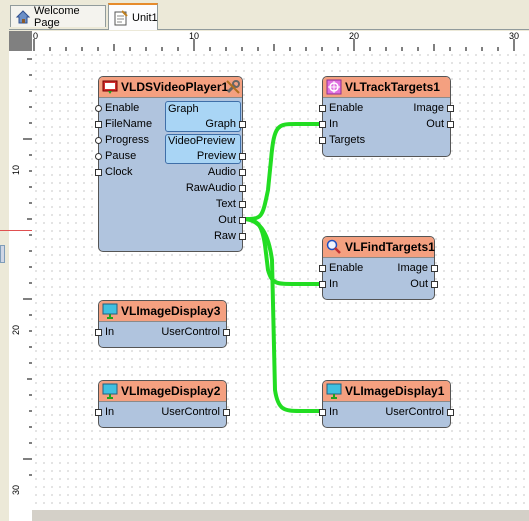  What do you see at coordinates (242, 188) in the screenshot?
I see `pin-rawaudio` at bounding box center [242, 188].